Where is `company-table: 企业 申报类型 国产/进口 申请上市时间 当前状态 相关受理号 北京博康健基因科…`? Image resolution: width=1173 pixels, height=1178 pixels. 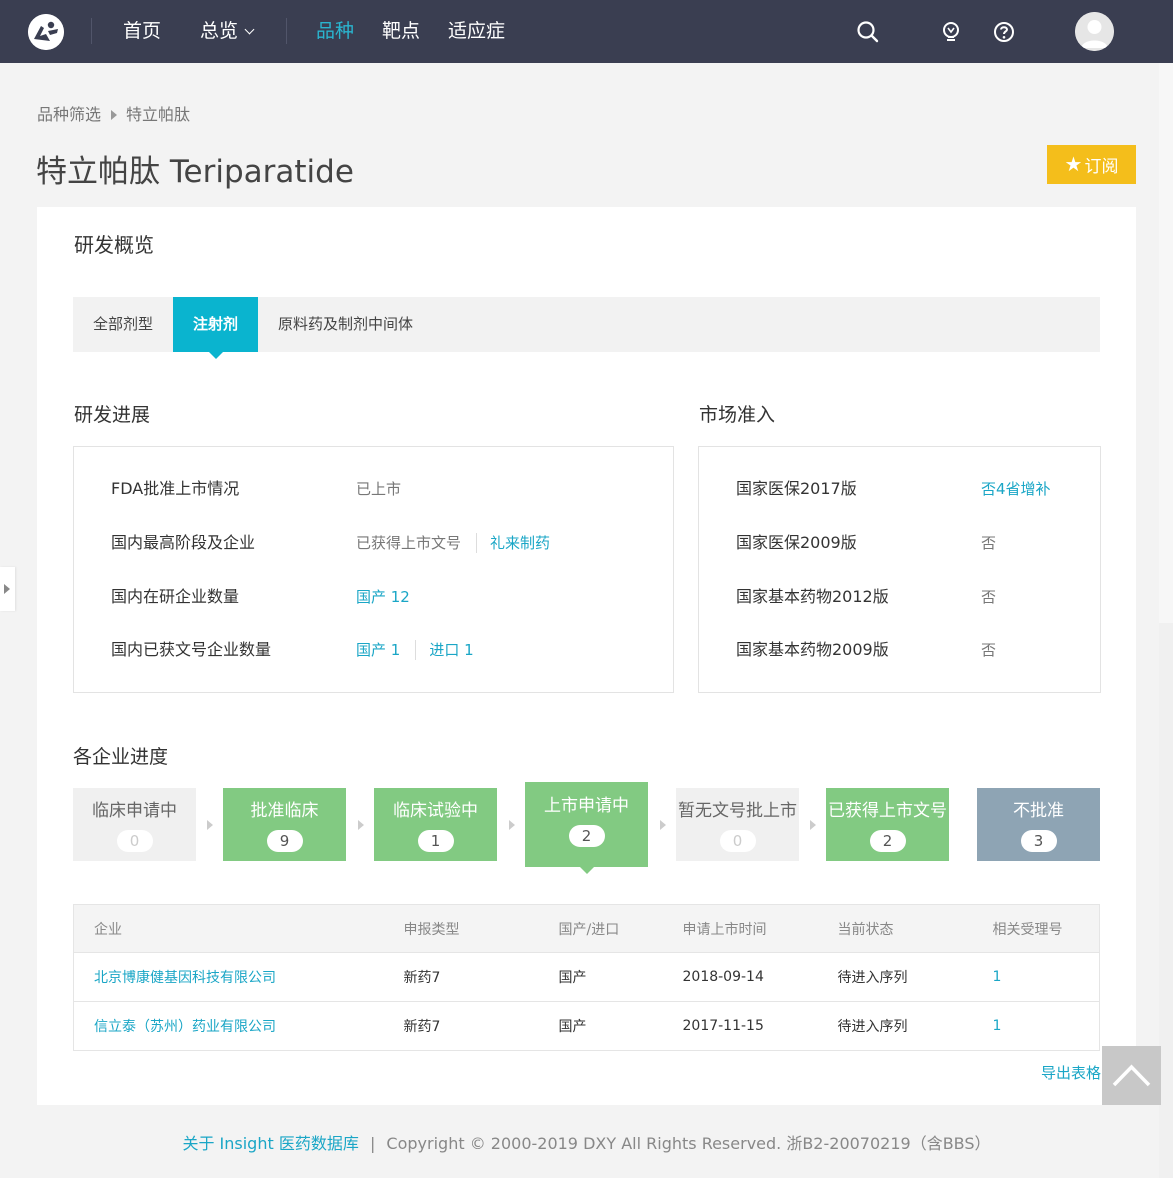 company-table: 企业 申报类型 国产/进口 申请上市时间 当前状态 相关受理号 北京博康健基因科… is located at coordinates (586, 977).